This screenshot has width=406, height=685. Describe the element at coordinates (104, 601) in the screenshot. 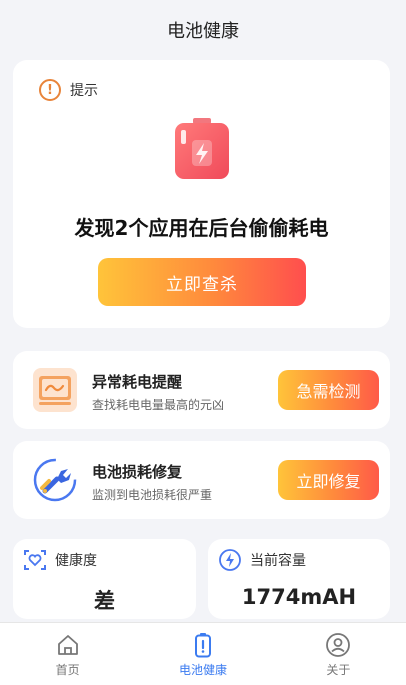

I see `stat-value: 差` at that location.